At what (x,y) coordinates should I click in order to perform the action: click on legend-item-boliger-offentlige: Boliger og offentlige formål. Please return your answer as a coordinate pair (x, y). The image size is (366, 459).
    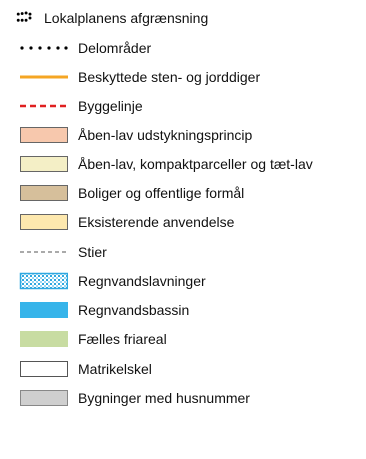
    Looking at the image, I should click on (183, 193).